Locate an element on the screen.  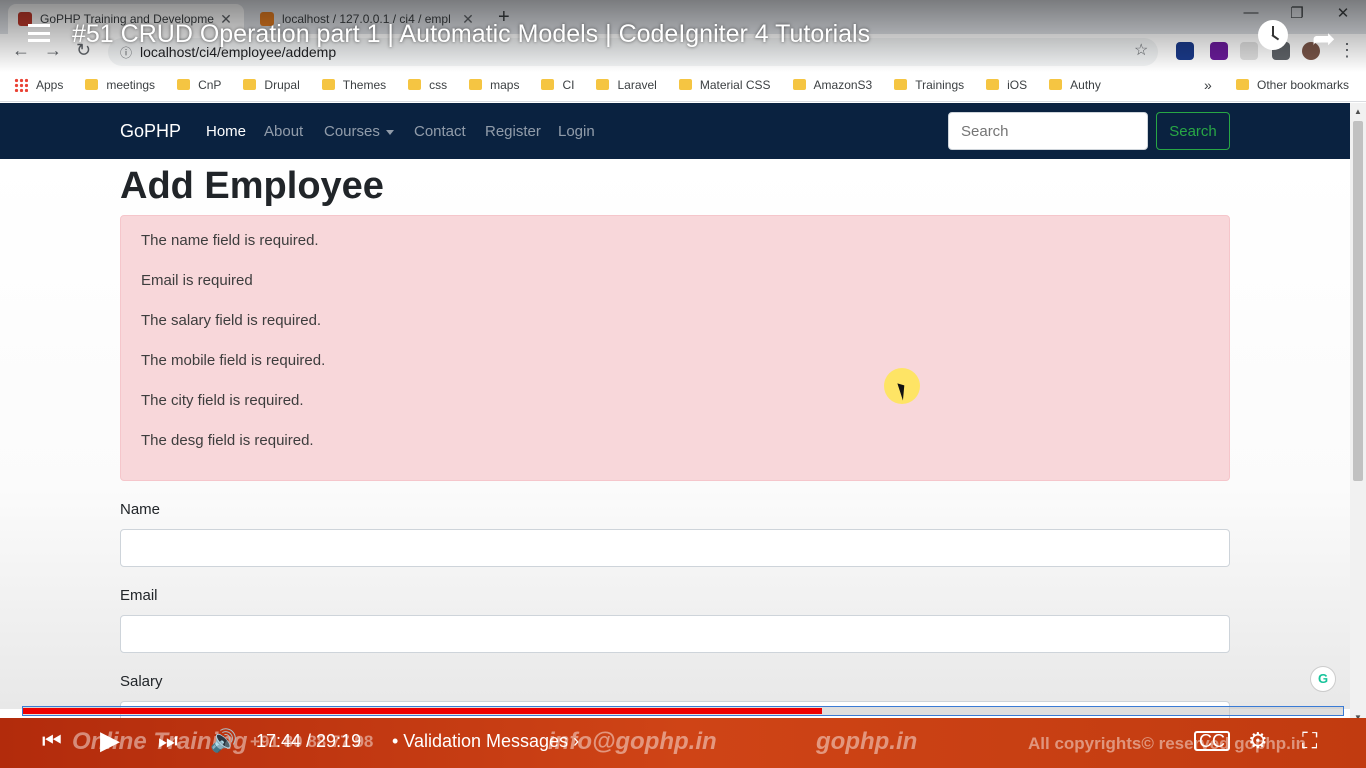
bookmark-star-icon: ☆ is located at coordinates (1141, 50).